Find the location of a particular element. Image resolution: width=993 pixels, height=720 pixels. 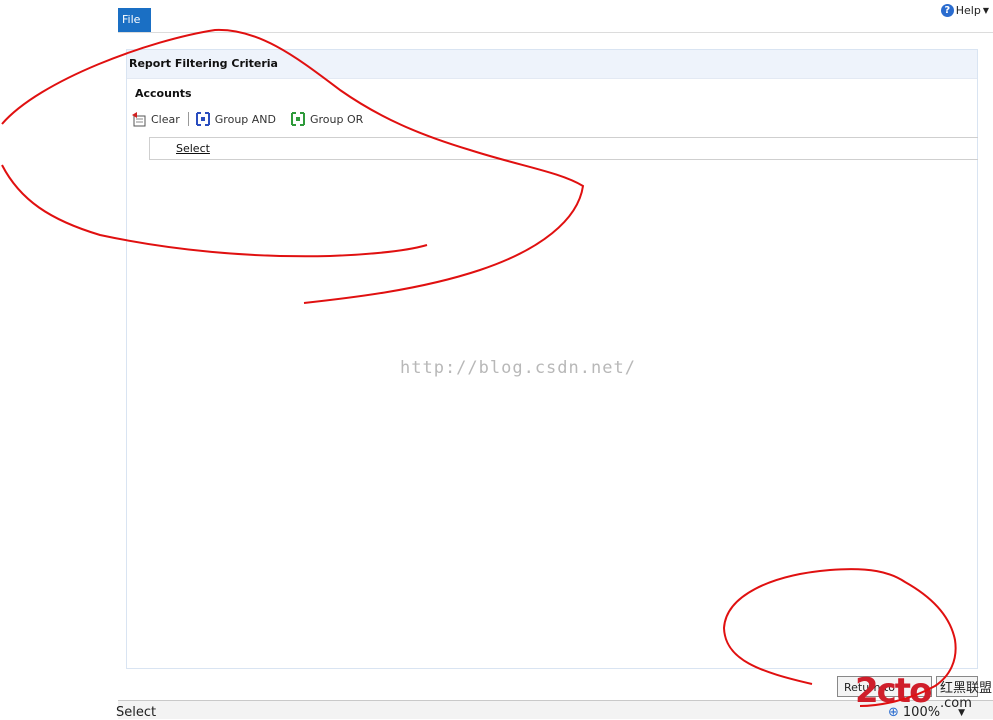

select-link: Select is located at coordinates (193, 148).